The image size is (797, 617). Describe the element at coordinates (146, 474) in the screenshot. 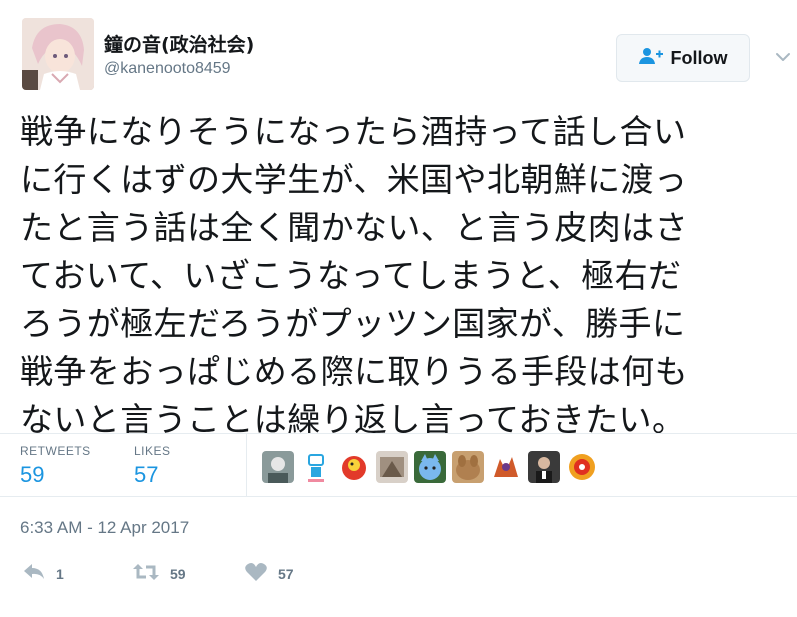

I see `likes-count: 57` at that location.